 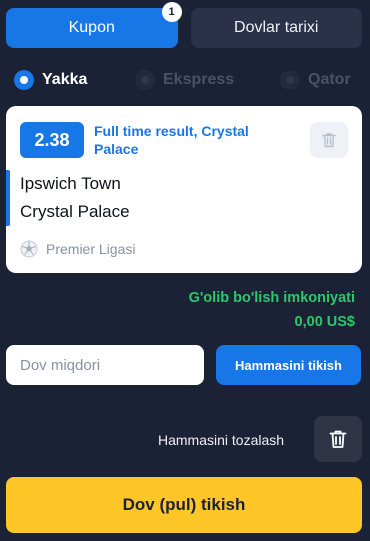 I want to click on mode-system-label: Qator, so click(x=329, y=79).